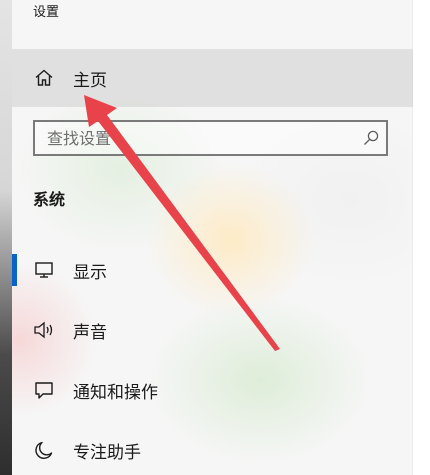 The height and width of the screenshot is (475, 430). What do you see at coordinates (90, 273) in the screenshot?
I see `nav-item-label: 显示` at bounding box center [90, 273].